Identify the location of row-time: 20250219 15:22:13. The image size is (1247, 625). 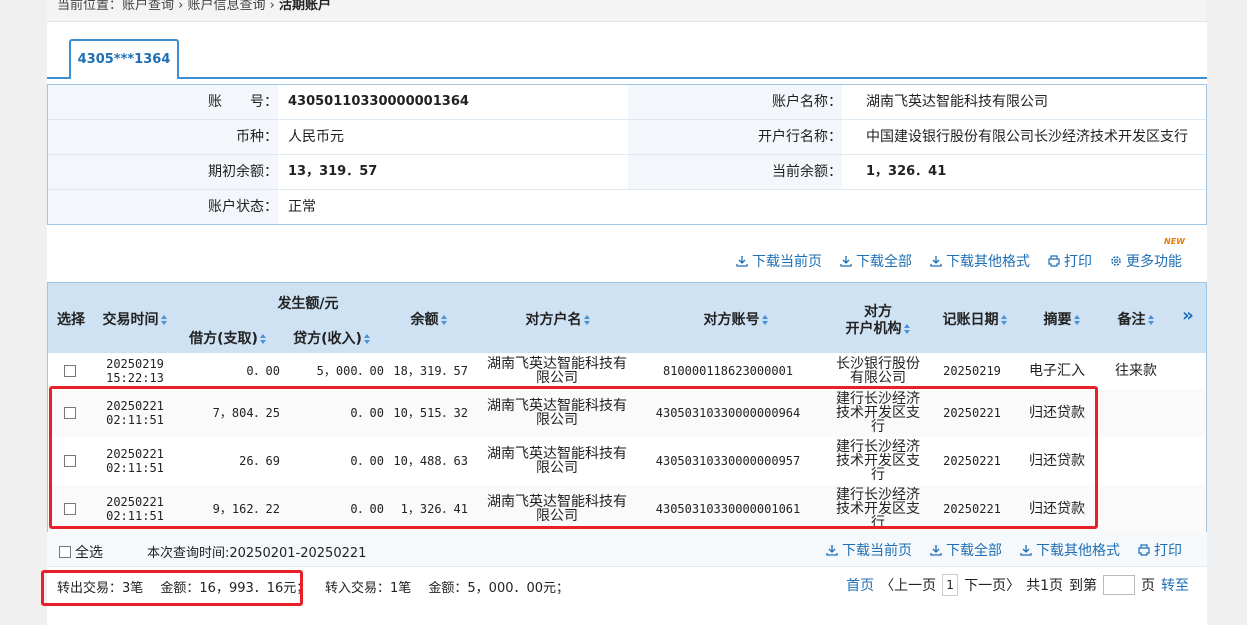
(135, 371).